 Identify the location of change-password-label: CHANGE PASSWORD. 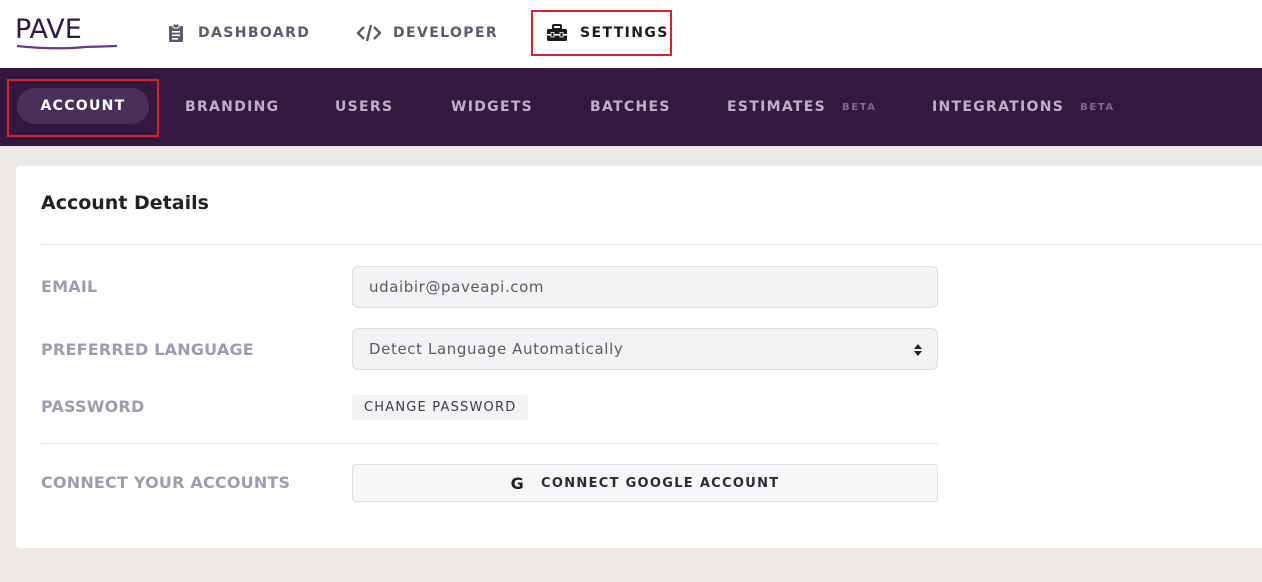
(440, 407).